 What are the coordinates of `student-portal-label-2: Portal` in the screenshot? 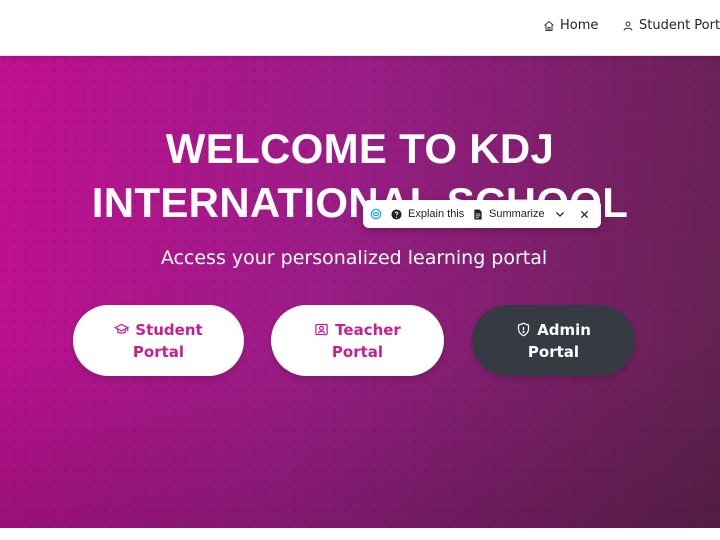 It's located at (158, 351).